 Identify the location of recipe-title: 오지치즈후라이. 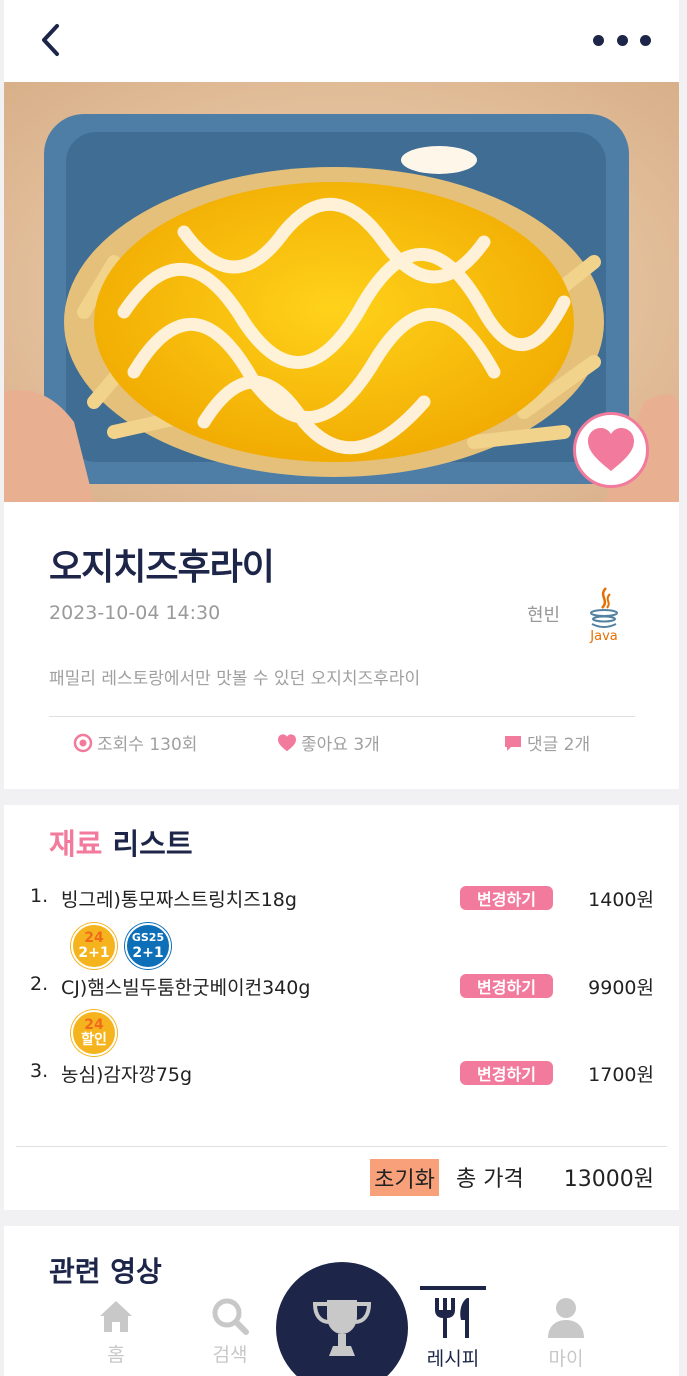
(162, 567).